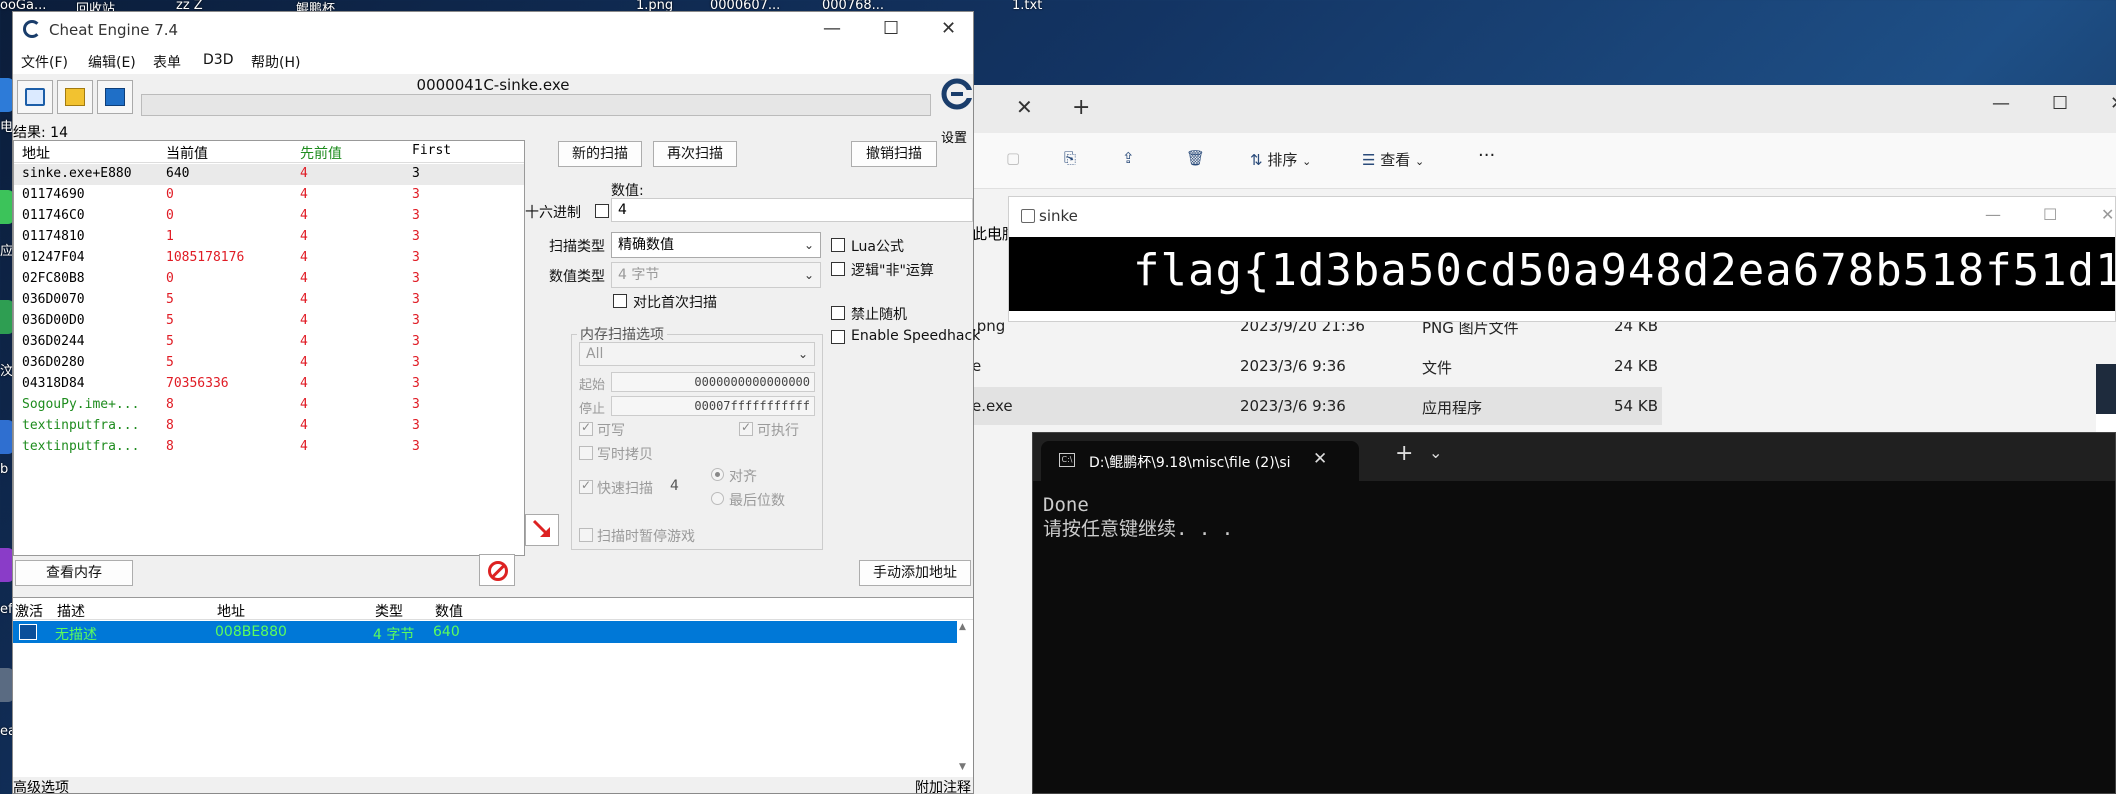 The image size is (2116, 794). What do you see at coordinates (1280, 159) in the screenshot?
I see `sort-button: ⇅ 排序 ⌄` at bounding box center [1280, 159].